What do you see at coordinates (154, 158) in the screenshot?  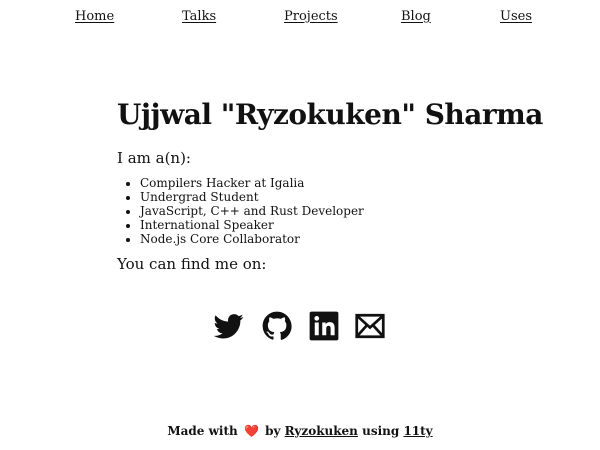 I see `intro-text: I am a(n):` at bounding box center [154, 158].